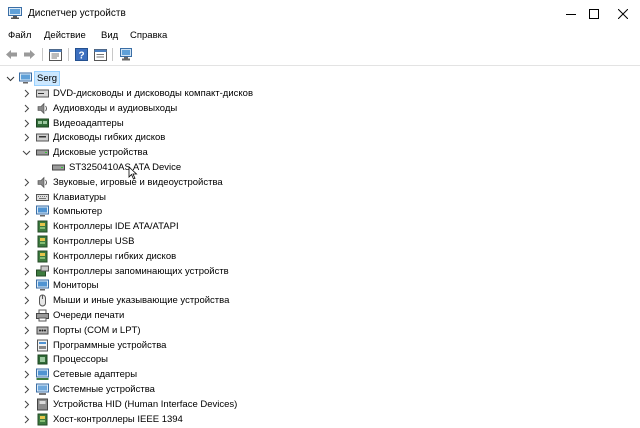  What do you see at coordinates (109, 138) in the screenshot?
I see `tree-category-label: Дисководы гибких дисков` at bounding box center [109, 138].